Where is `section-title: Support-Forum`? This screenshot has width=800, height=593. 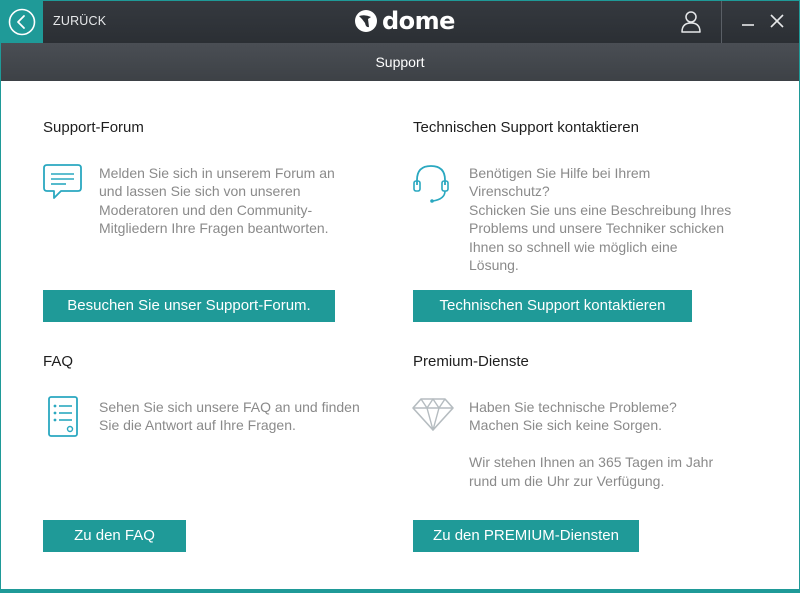
section-title: Support-Forum is located at coordinates (93, 127).